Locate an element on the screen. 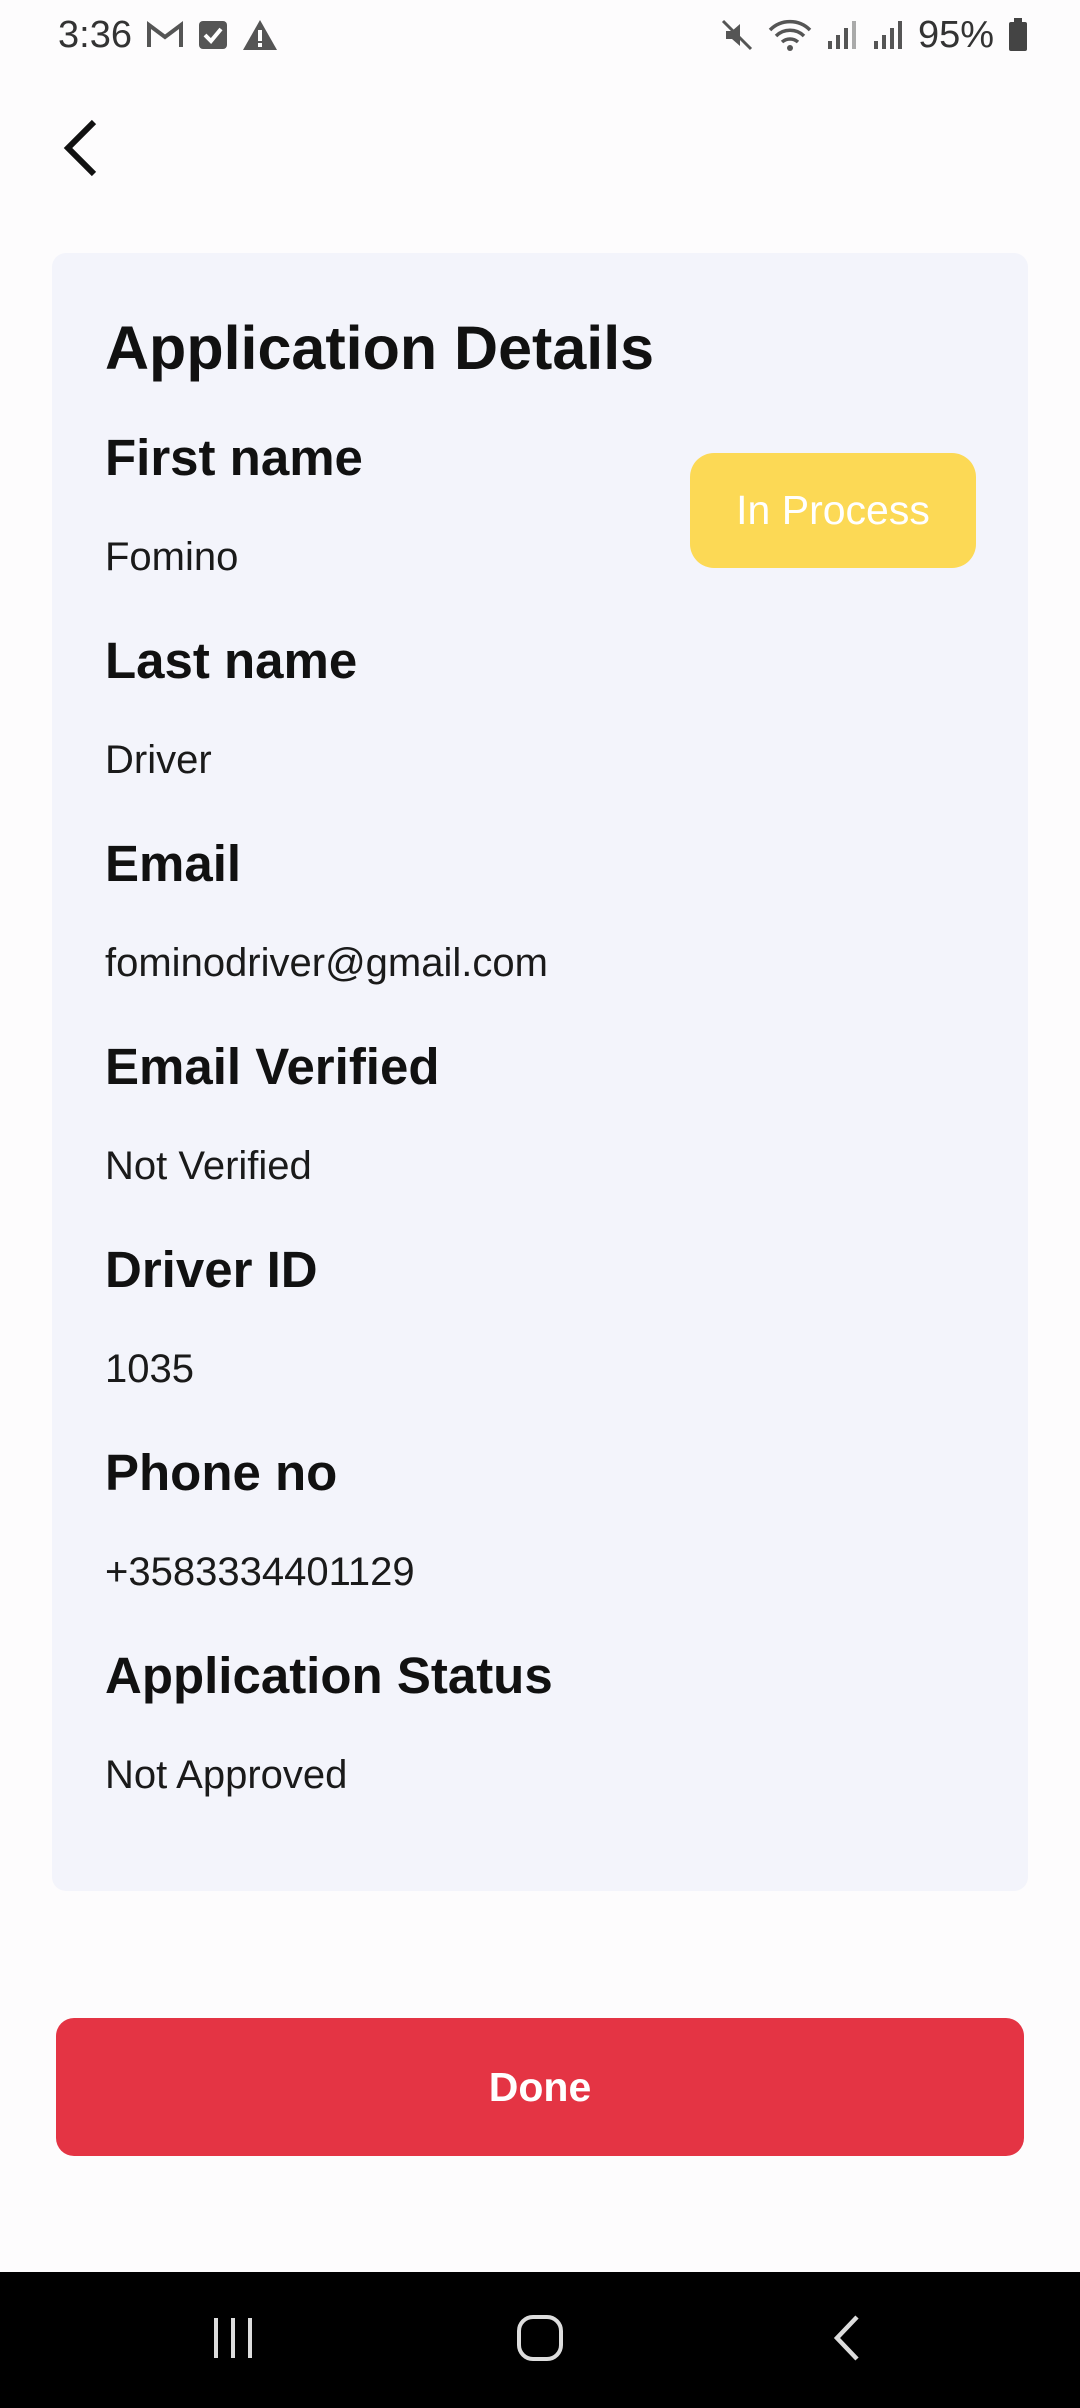 The height and width of the screenshot is (2408, 1080). home-icon is located at coordinates (540, 2340).